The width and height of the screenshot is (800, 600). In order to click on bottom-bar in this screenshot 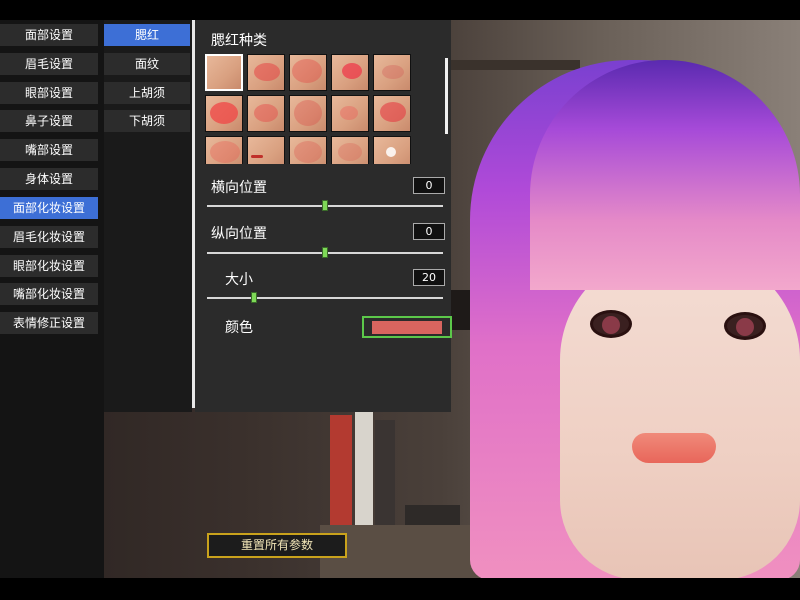, I will do `click(400, 589)`.